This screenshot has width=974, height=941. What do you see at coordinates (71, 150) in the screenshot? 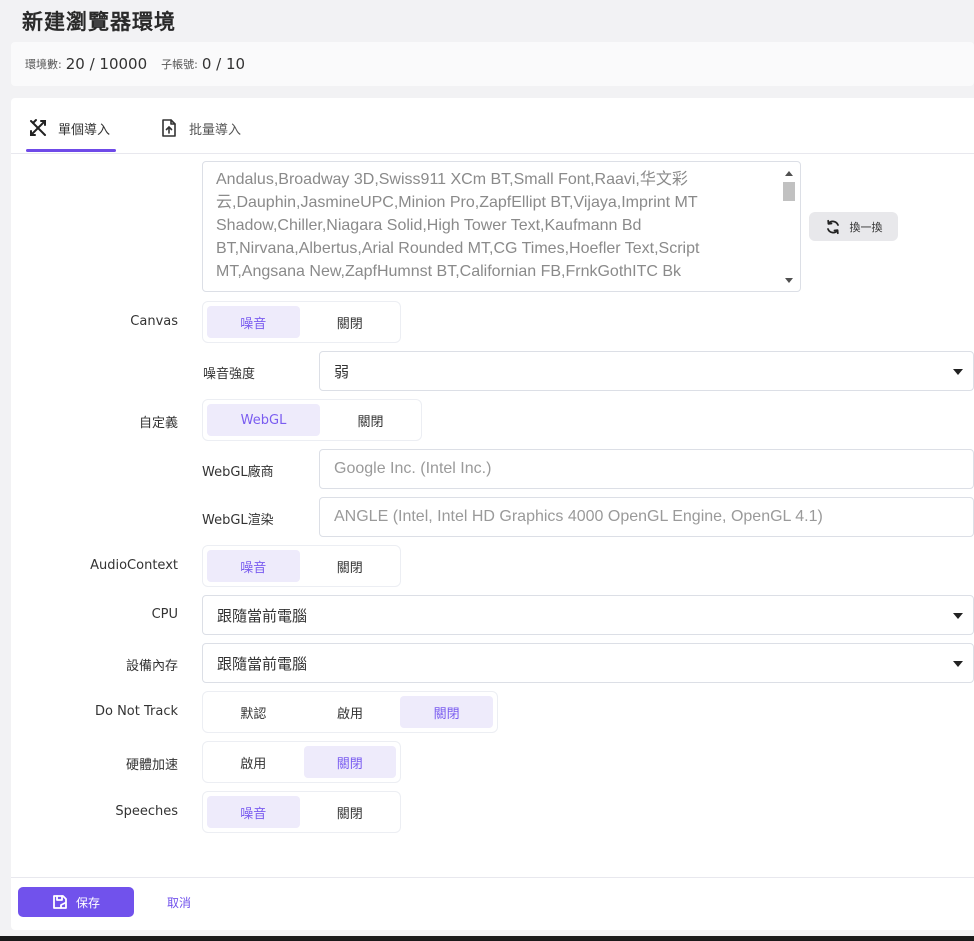
I see `active-tab-indicator` at bounding box center [71, 150].